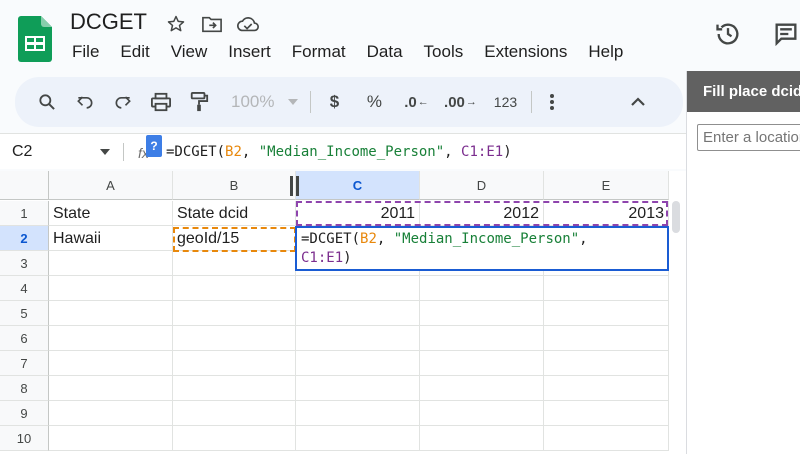  Describe the element at coordinates (295, 186) in the screenshot. I see `freeze-column-handle` at that location.